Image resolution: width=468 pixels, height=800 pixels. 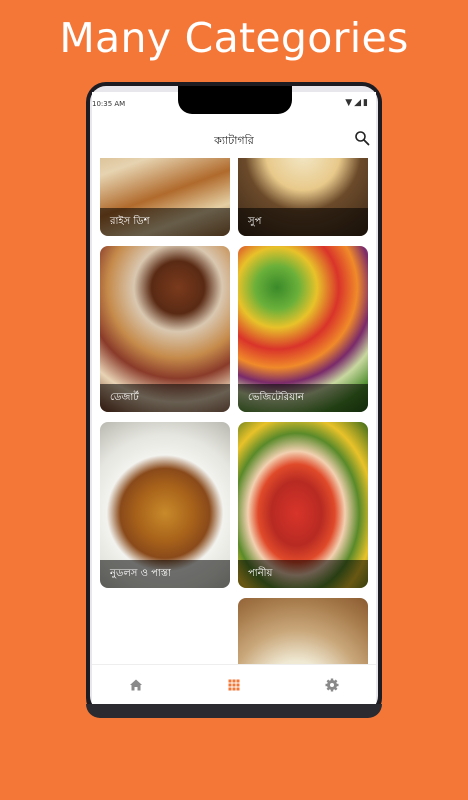 What do you see at coordinates (234, 38) in the screenshot?
I see `promo-headline: Many Categories` at bounding box center [234, 38].